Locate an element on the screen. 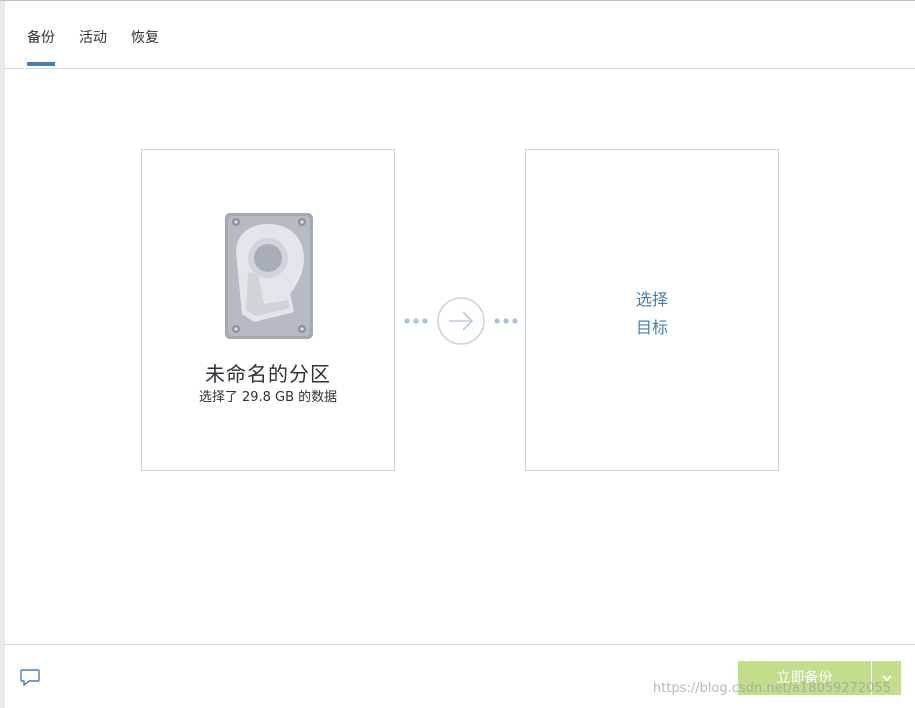 The width and height of the screenshot is (915, 708). tab-restore: 恢复 is located at coordinates (145, 37).